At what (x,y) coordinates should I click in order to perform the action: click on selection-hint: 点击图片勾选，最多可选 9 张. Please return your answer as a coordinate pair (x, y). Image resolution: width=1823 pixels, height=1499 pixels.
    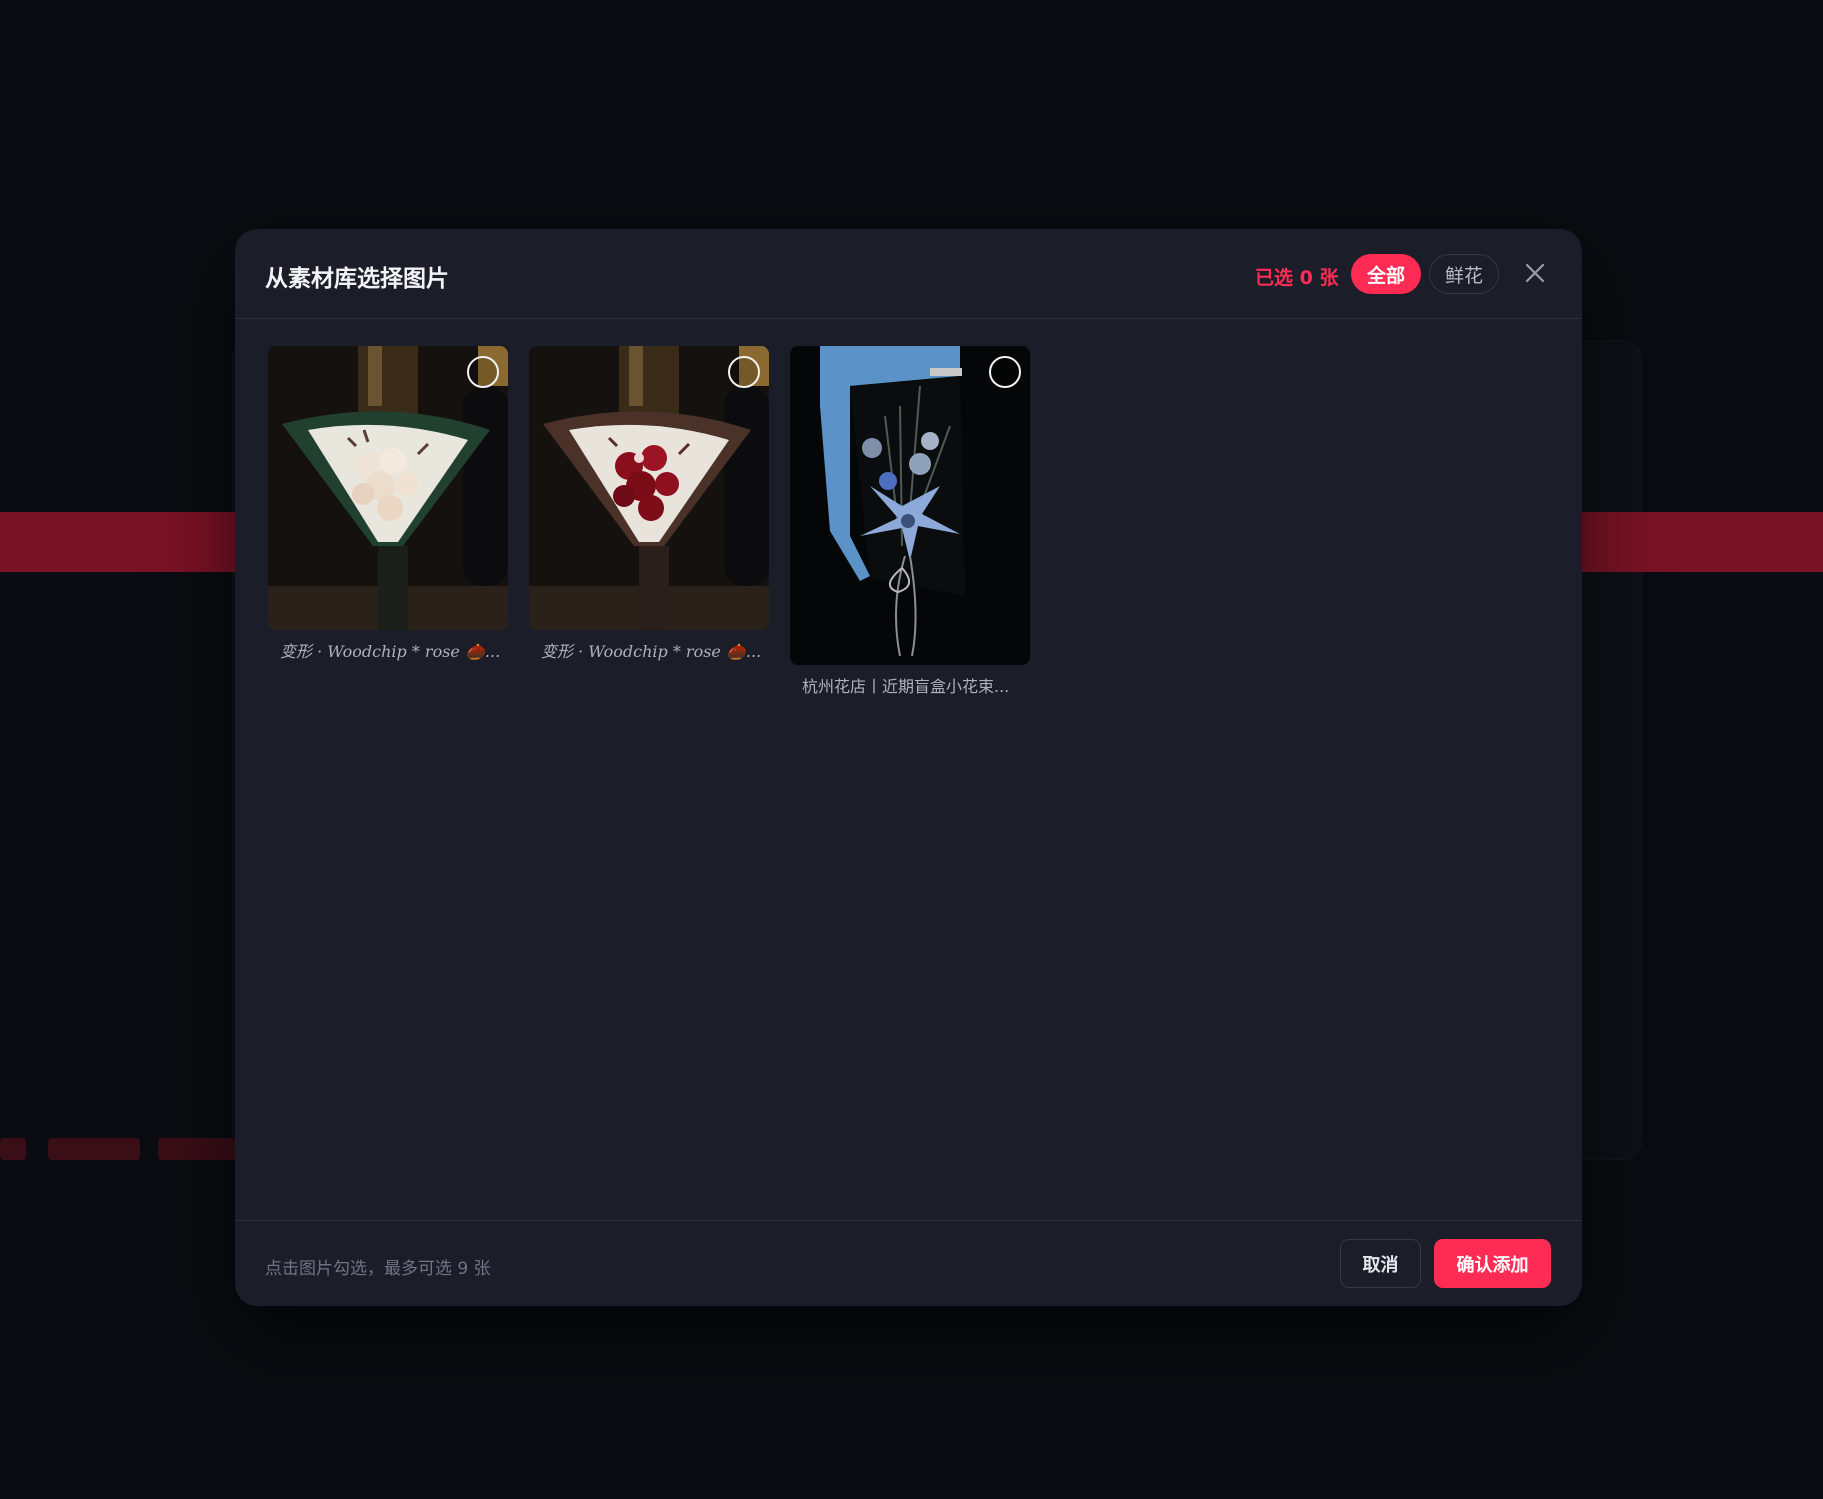
    Looking at the image, I should click on (378, 1269).